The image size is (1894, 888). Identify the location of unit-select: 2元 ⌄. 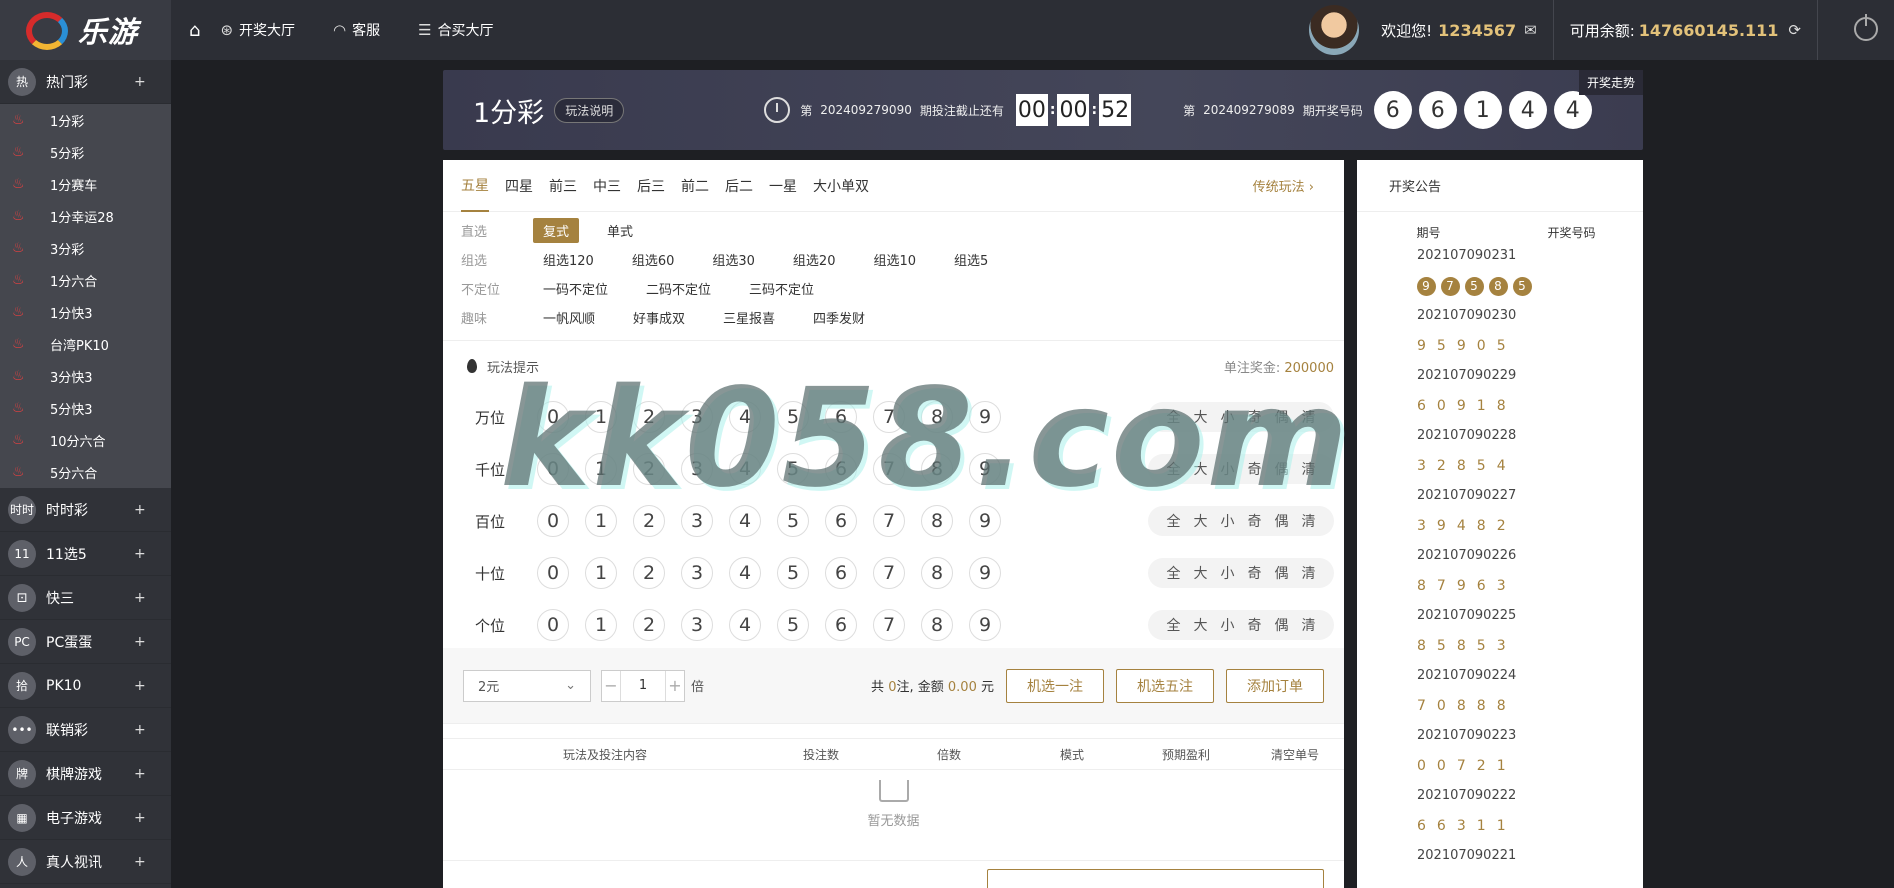
(527, 685).